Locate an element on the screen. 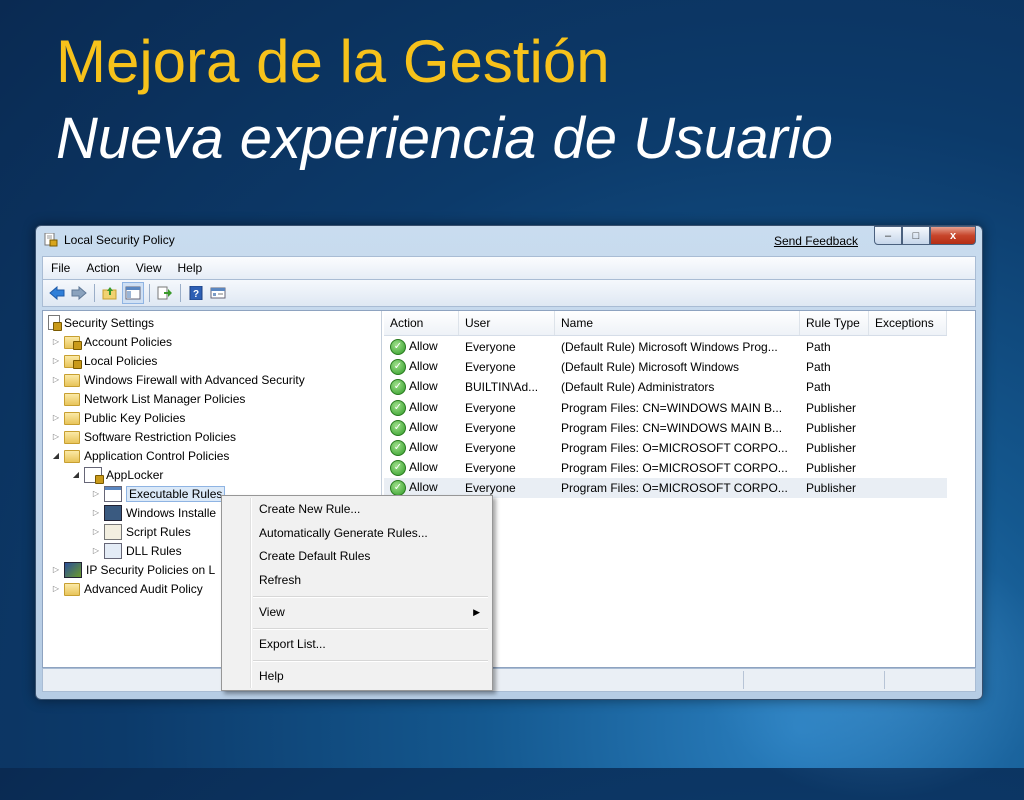 The image size is (1024, 800). tree-item-label: Advanced Audit Policy is located at coordinates (143, 588).